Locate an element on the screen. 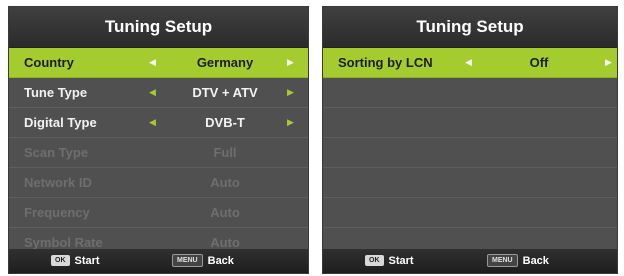 The width and height of the screenshot is (624, 276). menu-row-frequency: Frequency Auto is located at coordinates (158, 213).